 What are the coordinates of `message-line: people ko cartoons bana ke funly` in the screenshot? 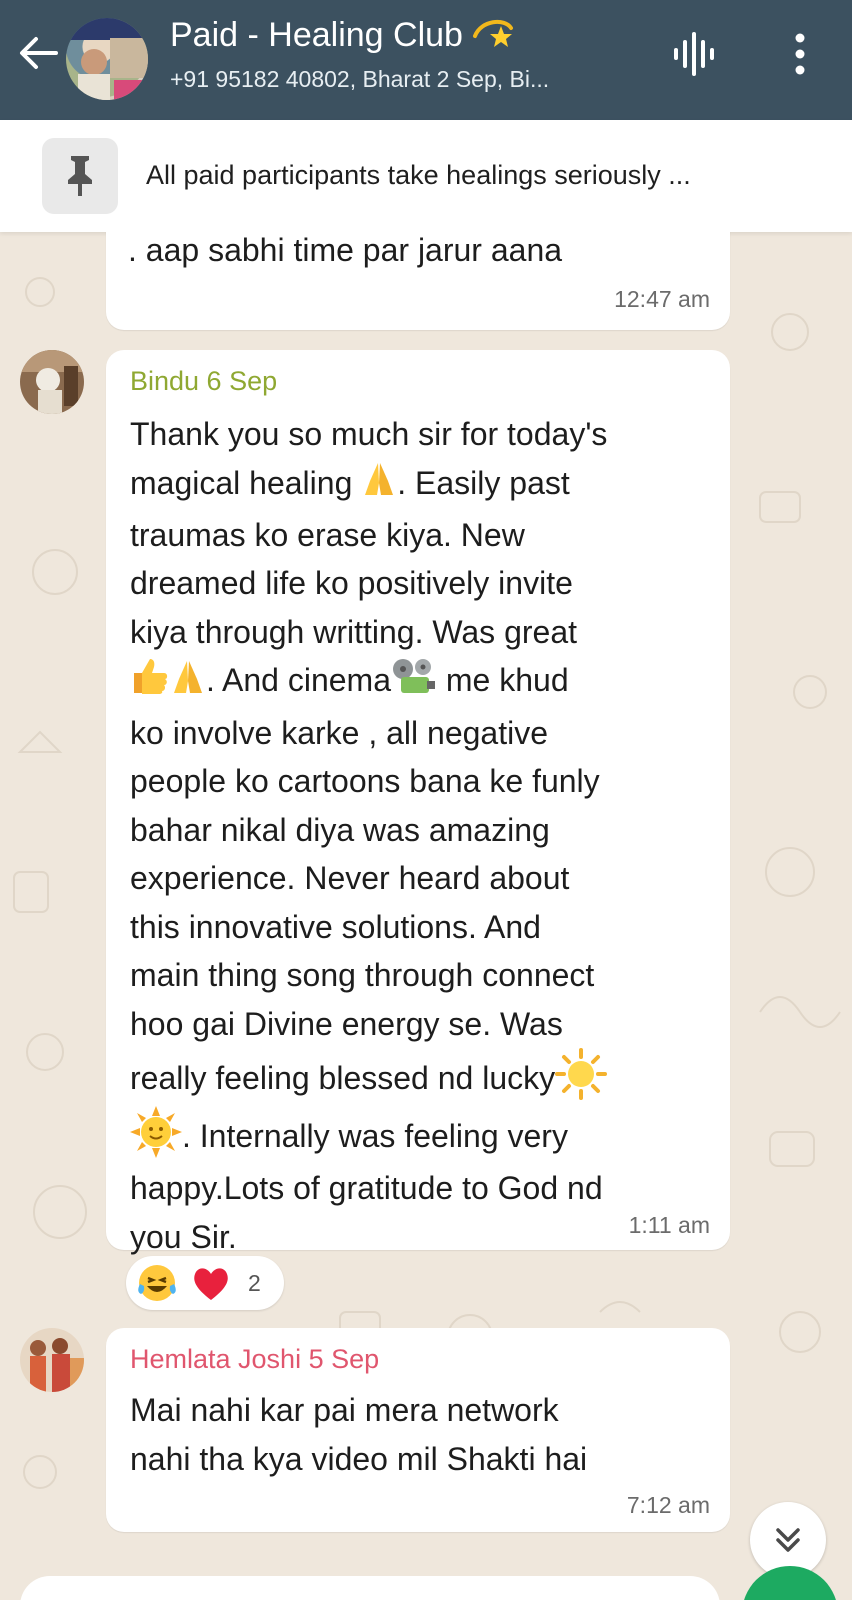 It's located at (365, 781).